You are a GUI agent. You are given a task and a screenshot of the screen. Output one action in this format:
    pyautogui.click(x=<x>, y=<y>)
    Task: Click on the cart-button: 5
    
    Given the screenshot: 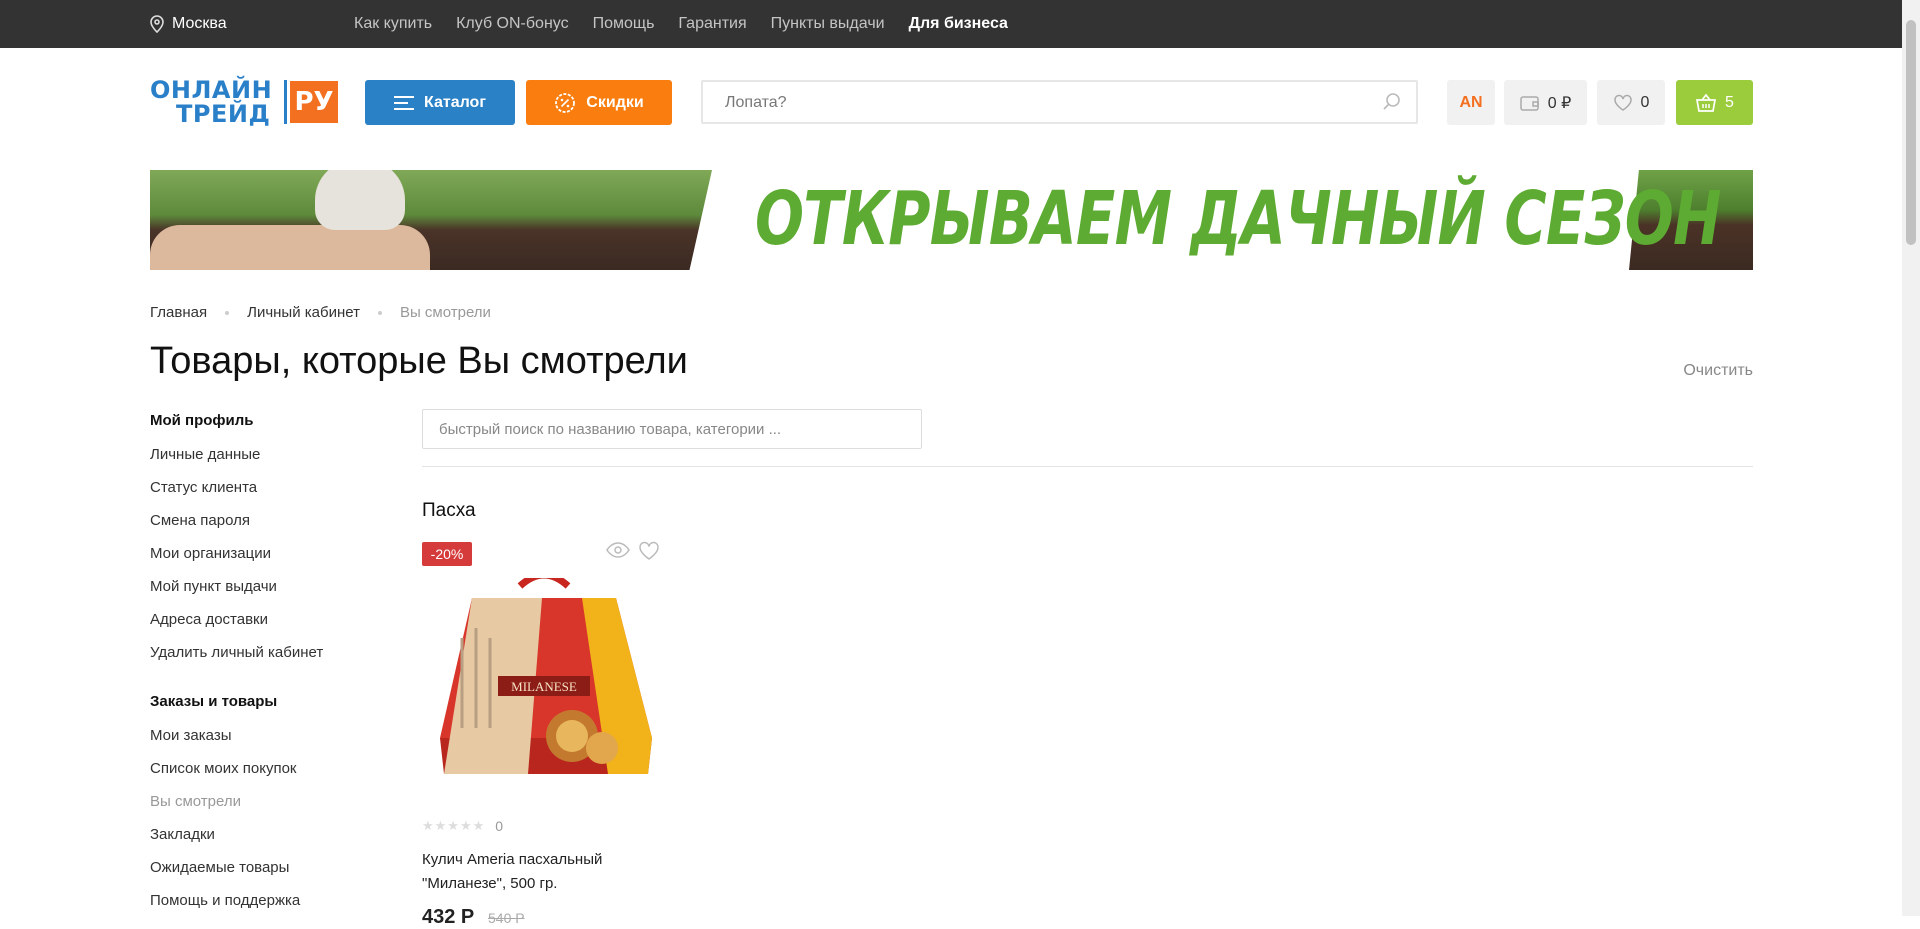 What is the action you would take?
    pyautogui.click(x=1714, y=102)
    